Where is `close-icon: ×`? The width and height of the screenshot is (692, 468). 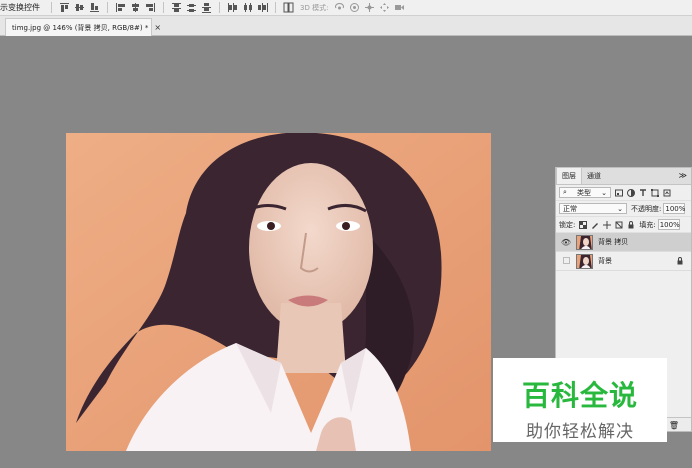
close-icon: × is located at coordinates (157, 27).